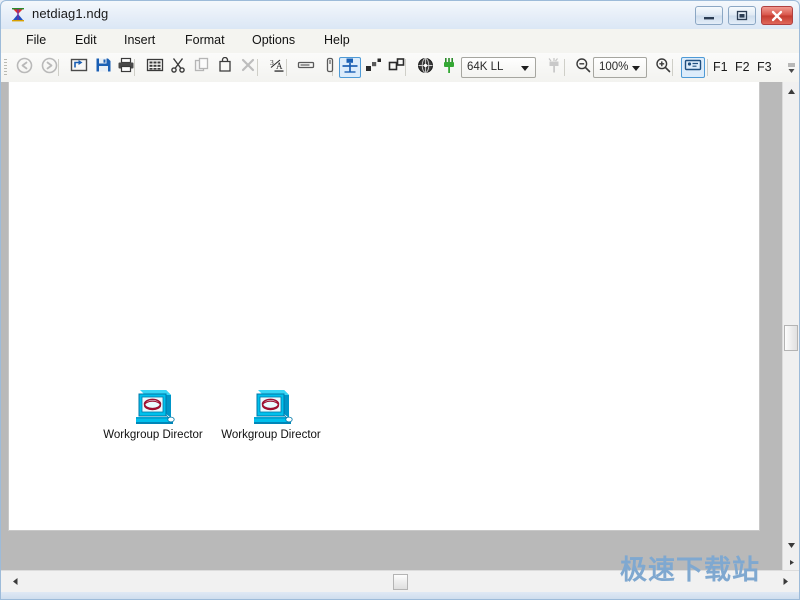 Image resolution: width=800 pixels, height=600 pixels. What do you see at coordinates (70, 13) in the screenshot?
I see `window-title: netdiag1.ndg` at bounding box center [70, 13].